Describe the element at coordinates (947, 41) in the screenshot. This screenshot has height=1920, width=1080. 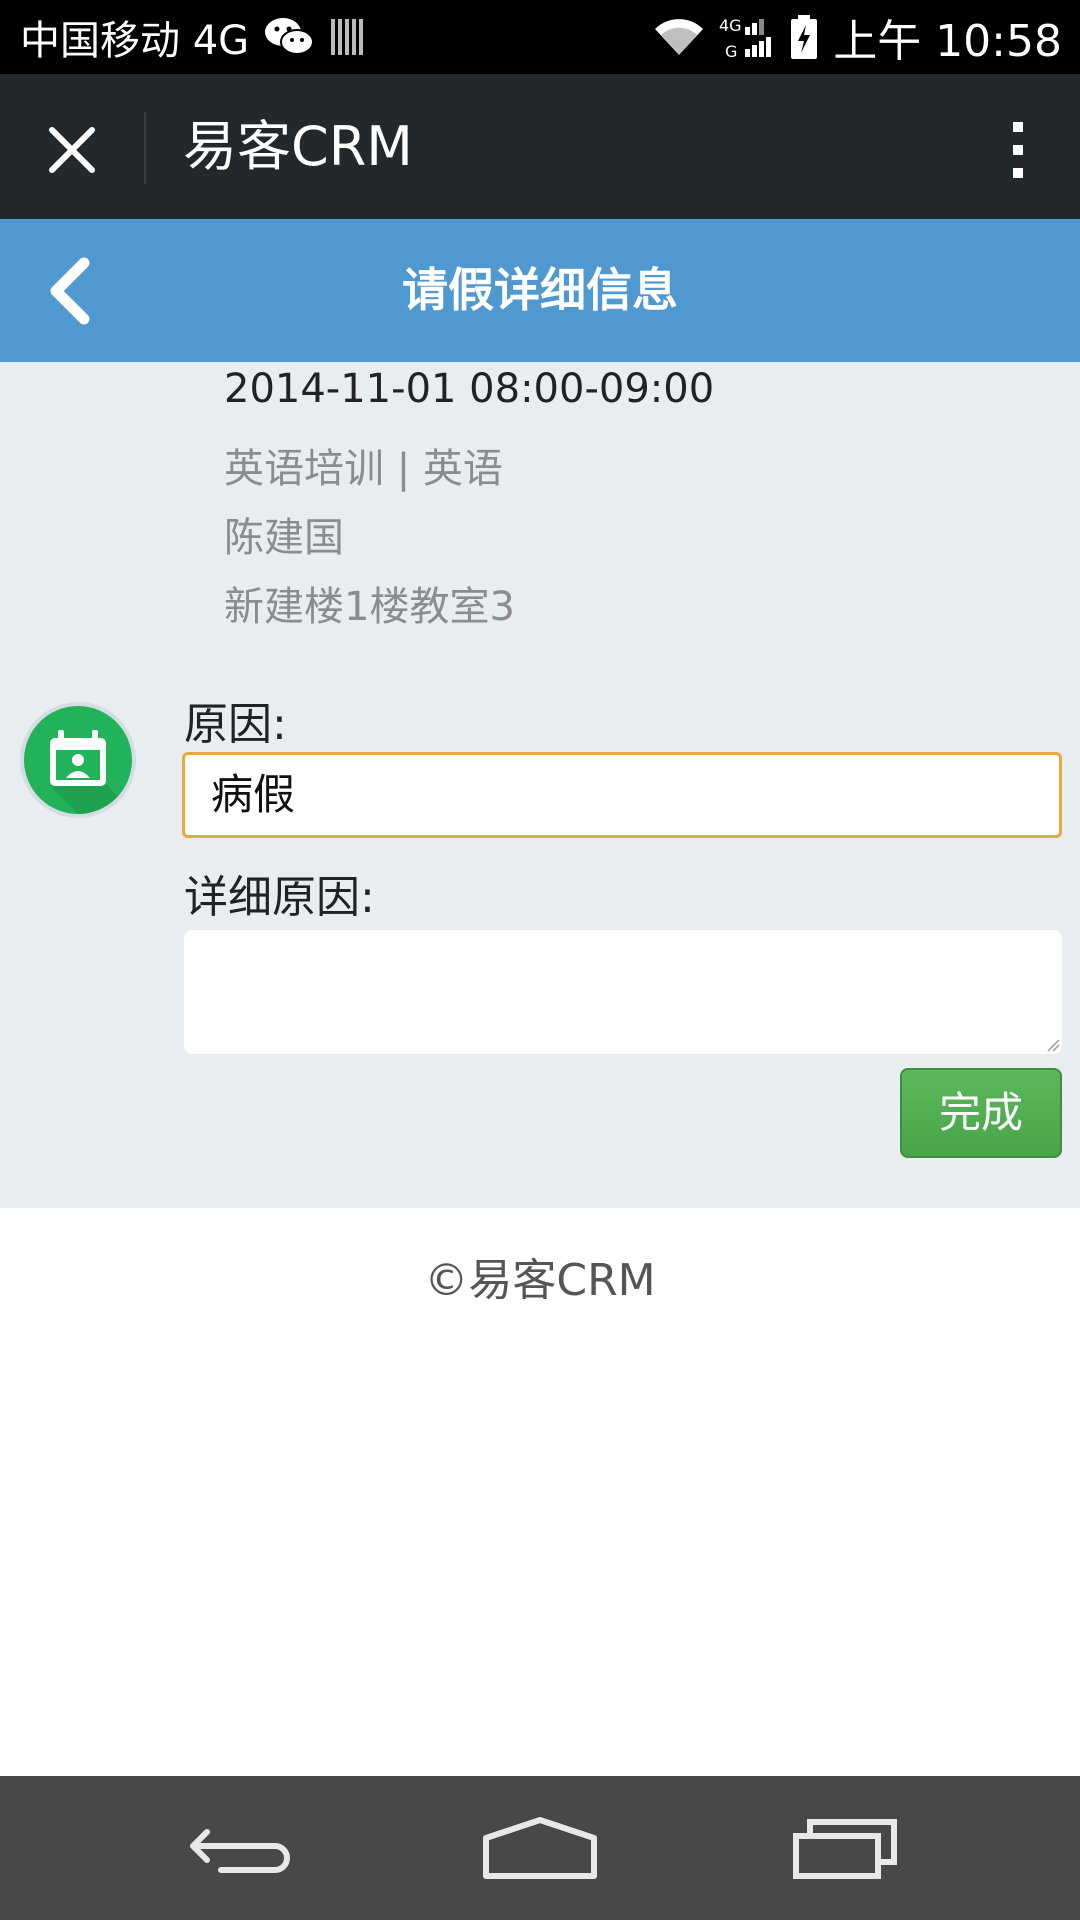
I see `clock-text: 上午 10:58` at that location.